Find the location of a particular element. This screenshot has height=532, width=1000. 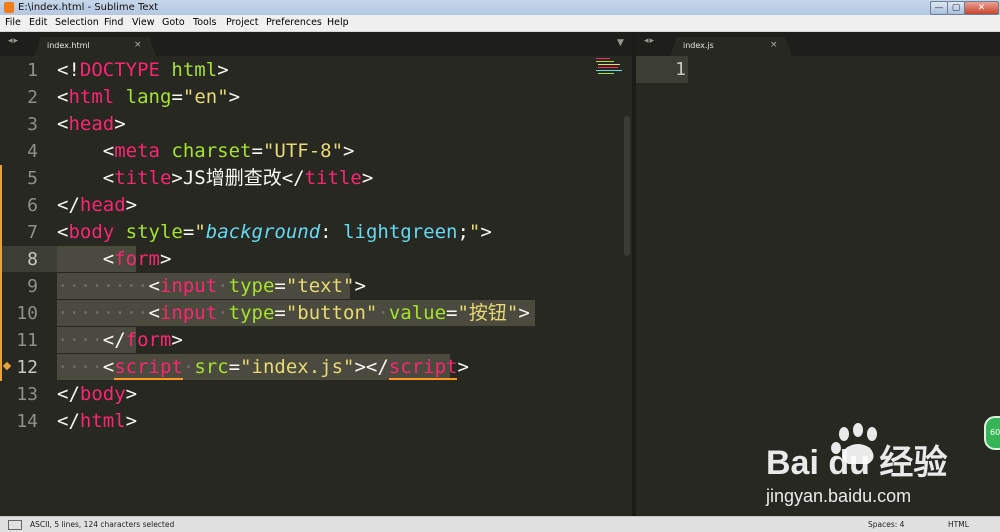

line-number: 5 is located at coordinates (32, 178).